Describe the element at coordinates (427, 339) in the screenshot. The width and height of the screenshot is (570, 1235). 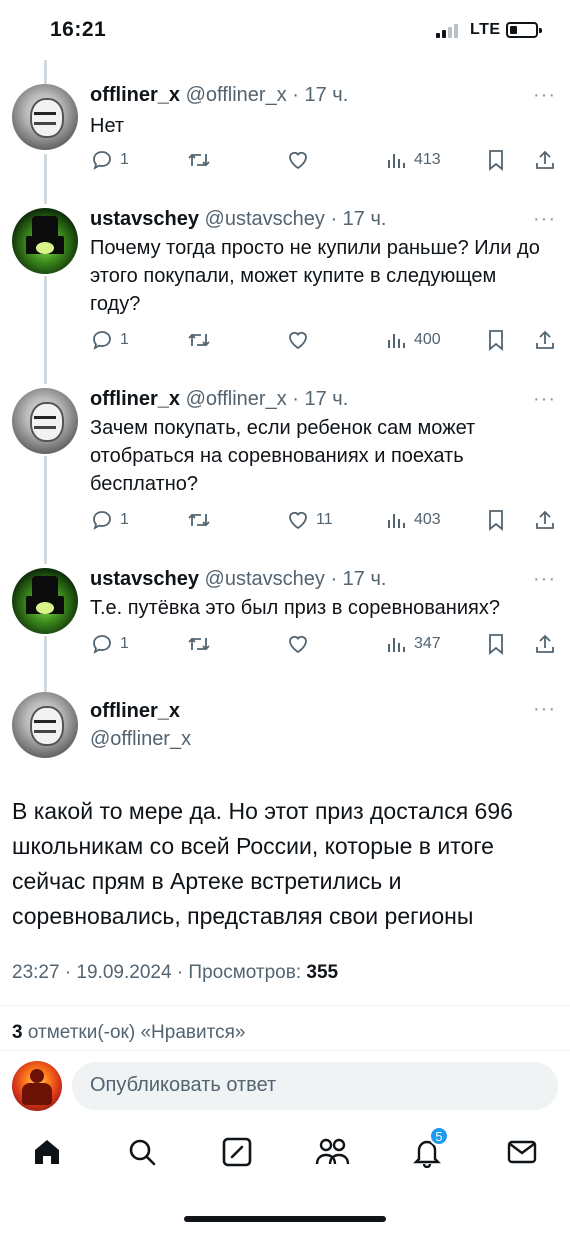
I see `views-count: 400` at that location.